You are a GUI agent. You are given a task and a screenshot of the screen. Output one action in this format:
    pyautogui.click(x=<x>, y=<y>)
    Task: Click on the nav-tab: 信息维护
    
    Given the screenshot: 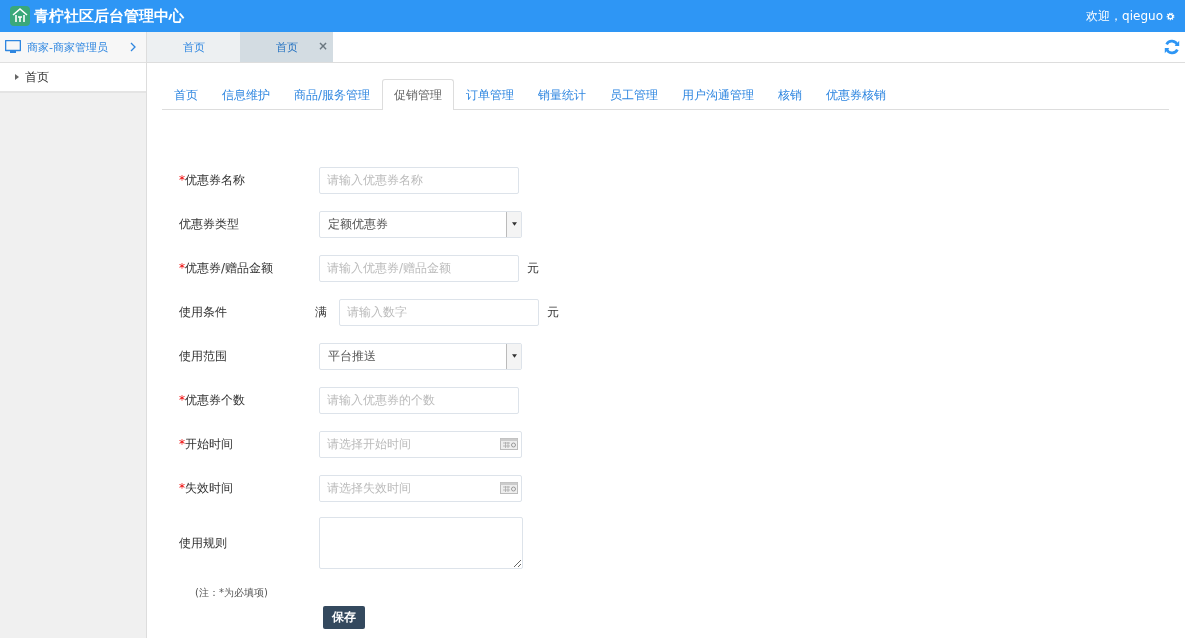 What is the action you would take?
    pyautogui.click(x=246, y=94)
    